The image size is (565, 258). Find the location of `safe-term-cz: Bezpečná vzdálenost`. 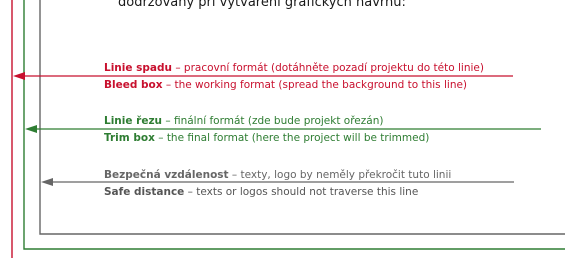

safe-term-cz: Bezpečná vzdálenost is located at coordinates (166, 175).